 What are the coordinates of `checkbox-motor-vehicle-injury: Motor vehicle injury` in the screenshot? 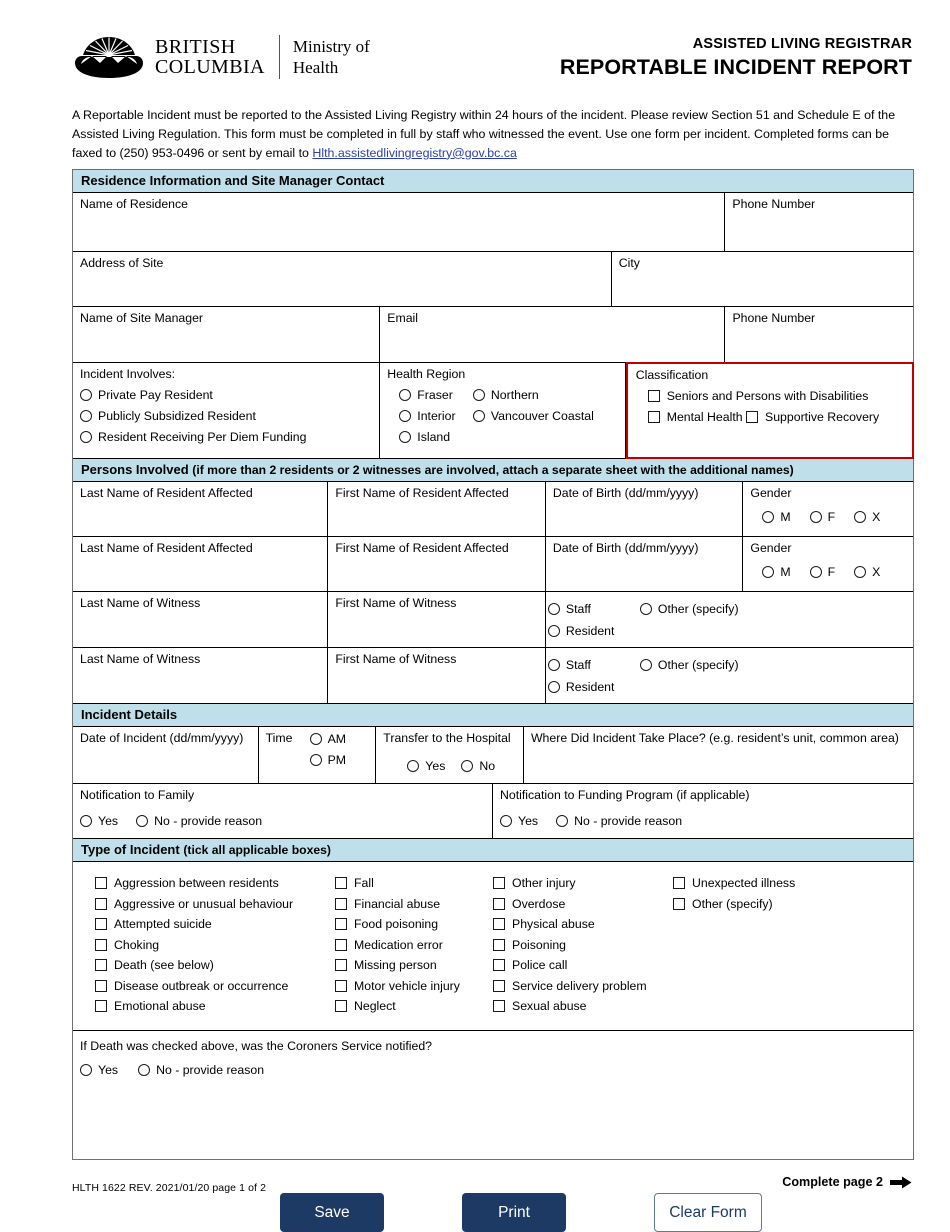 It's located at (414, 986).